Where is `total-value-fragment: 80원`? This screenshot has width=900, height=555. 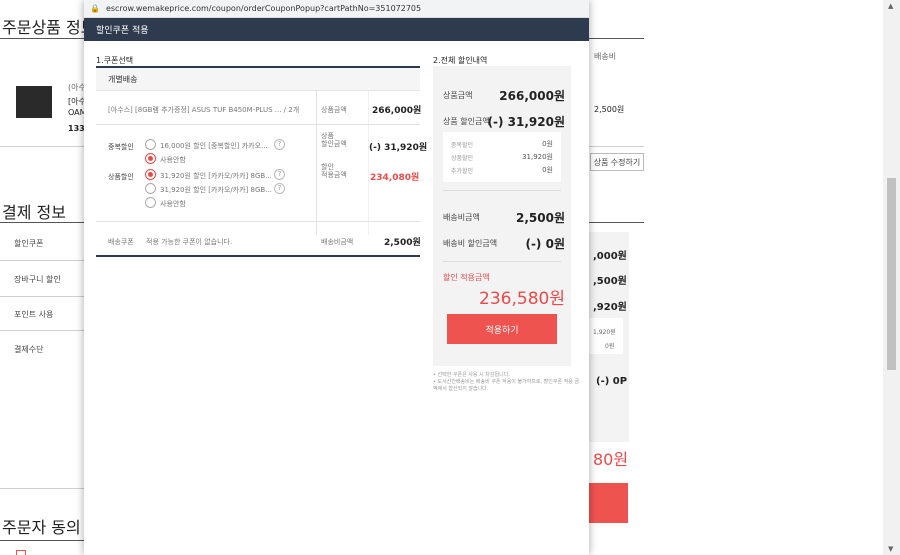 total-value-fragment: 80원 is located at coordinates (611, 459).